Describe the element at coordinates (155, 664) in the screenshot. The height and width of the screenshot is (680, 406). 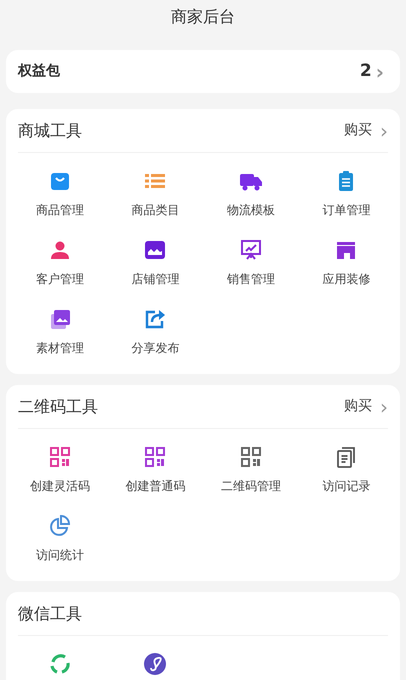
I see `link-circle-icon` at that location.